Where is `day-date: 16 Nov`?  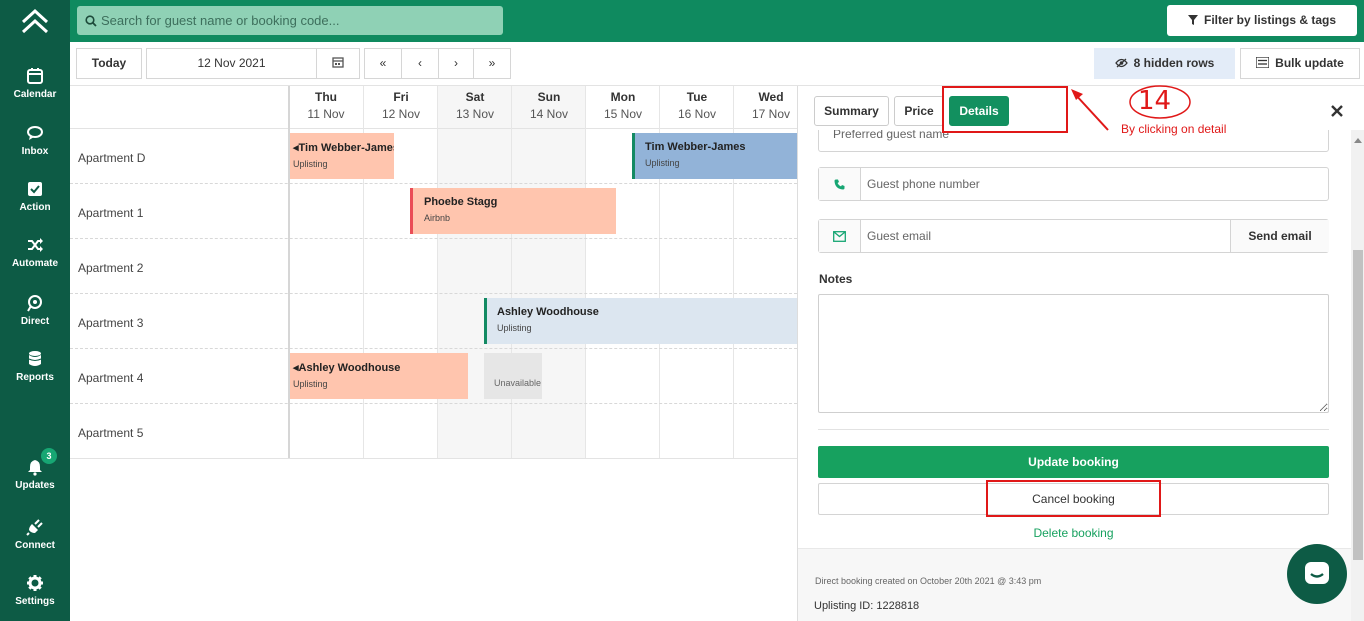 day-date: 16 Nov is located at coordinates (697, 114).